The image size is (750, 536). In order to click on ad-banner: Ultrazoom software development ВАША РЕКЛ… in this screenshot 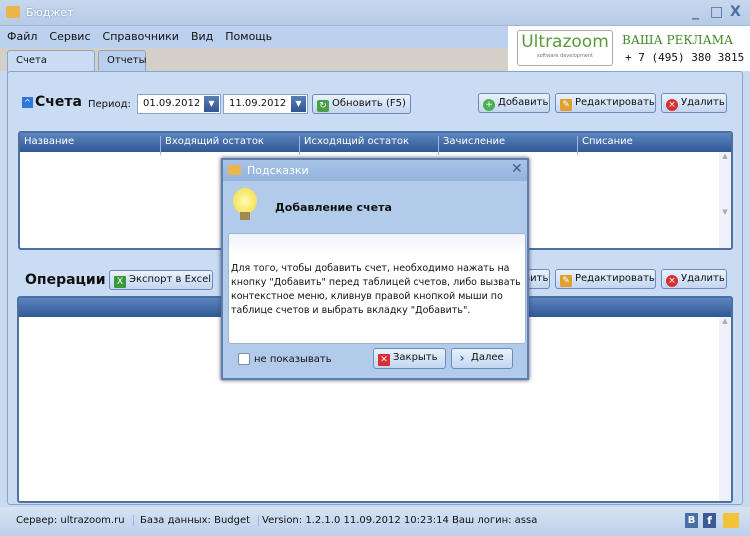, I will do `click(629, 48)`.